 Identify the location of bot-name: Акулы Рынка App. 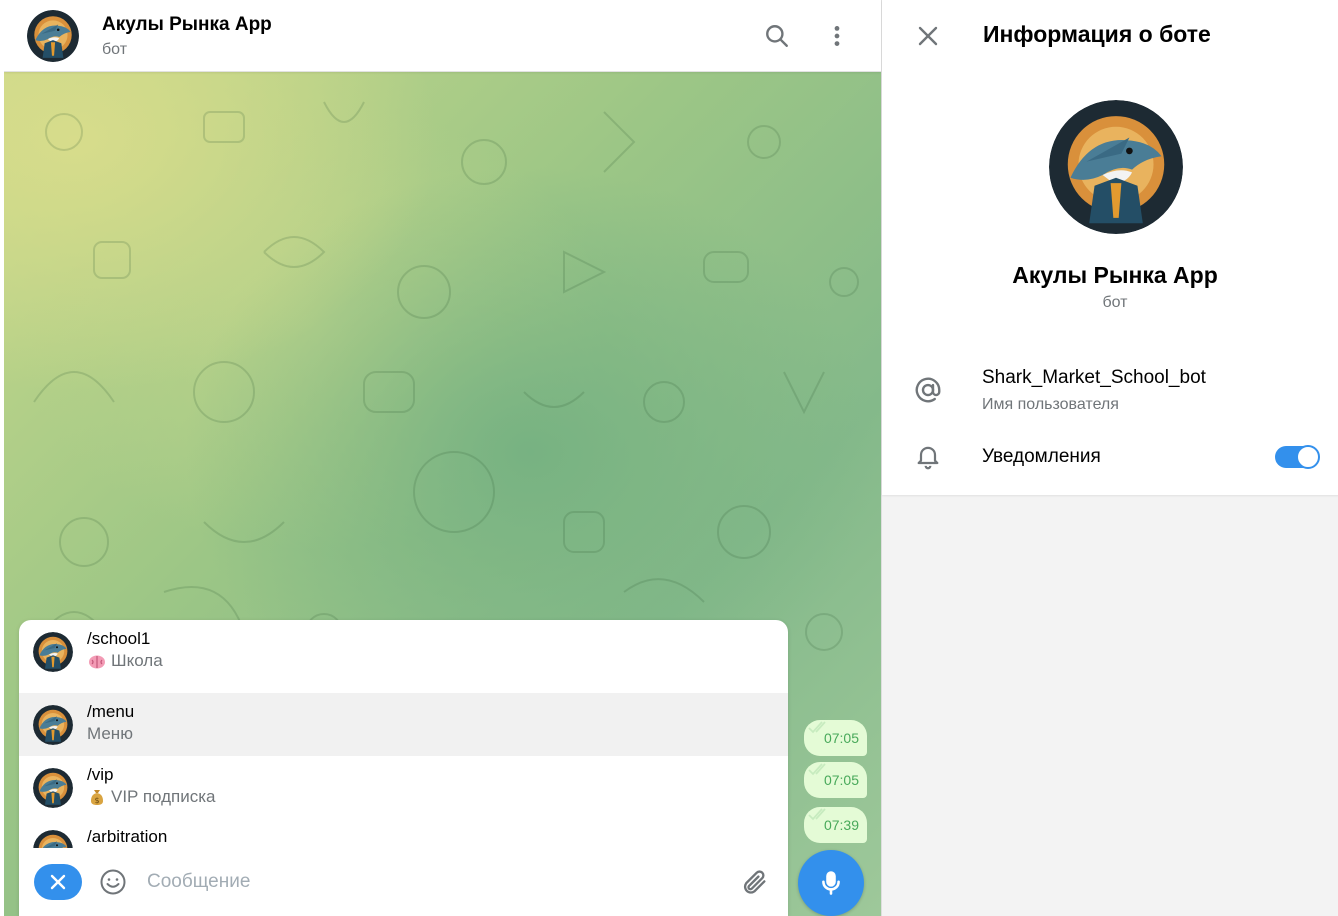
(1115, 275).